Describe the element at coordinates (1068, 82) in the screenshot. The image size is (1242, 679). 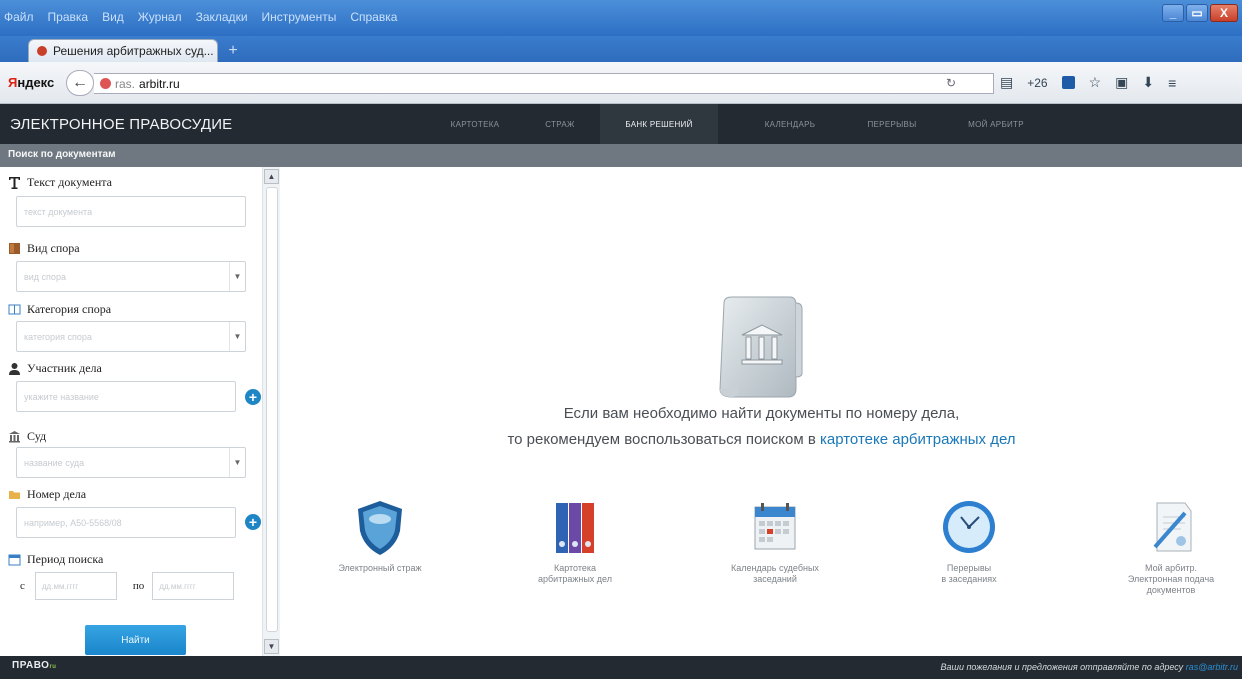
I see `extension-icon` at that location.